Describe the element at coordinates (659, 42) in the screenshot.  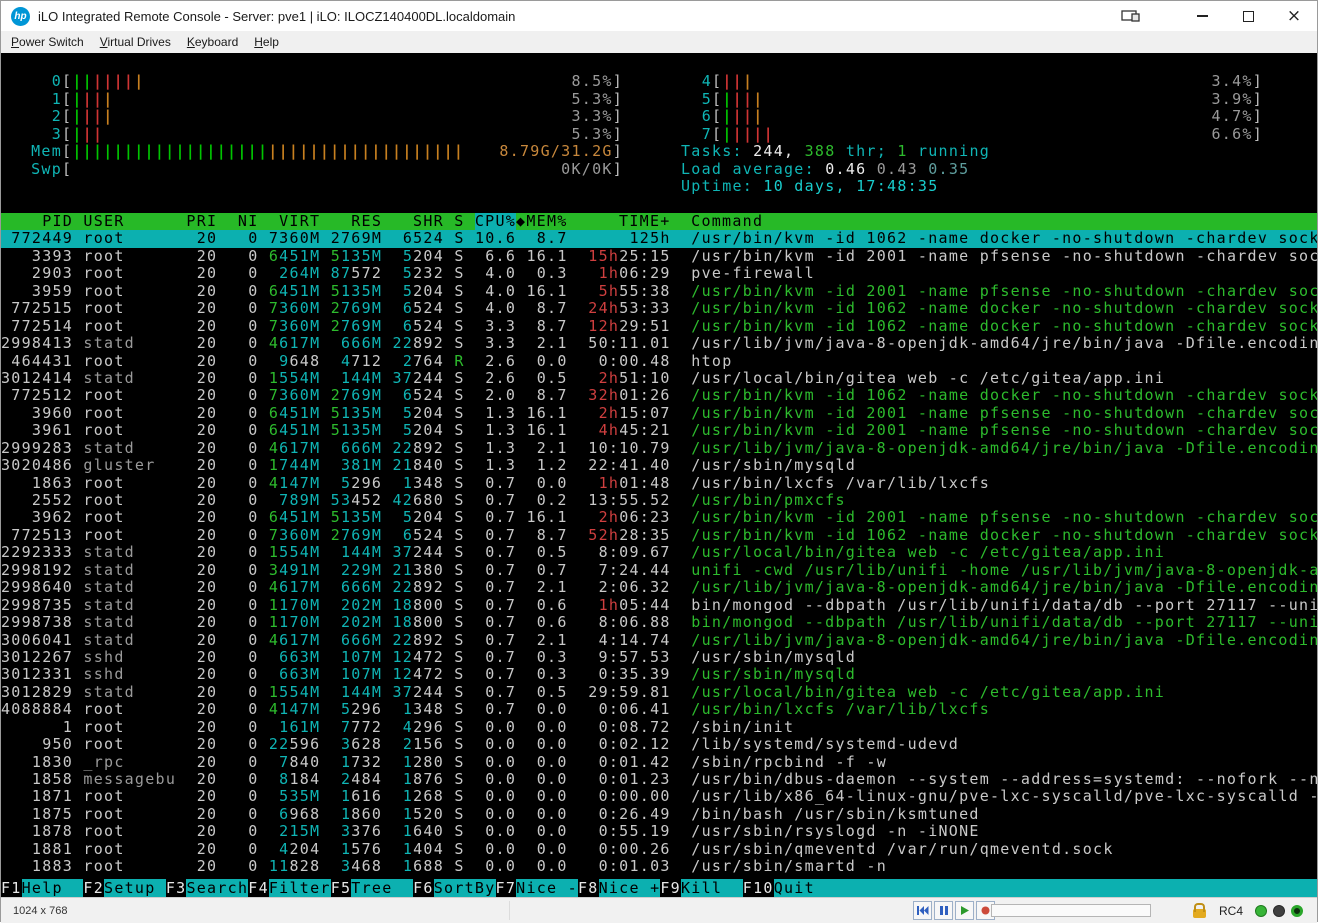
I see `menu-bar: Power Switch Virtual Drives Keyboard Help` at that location.